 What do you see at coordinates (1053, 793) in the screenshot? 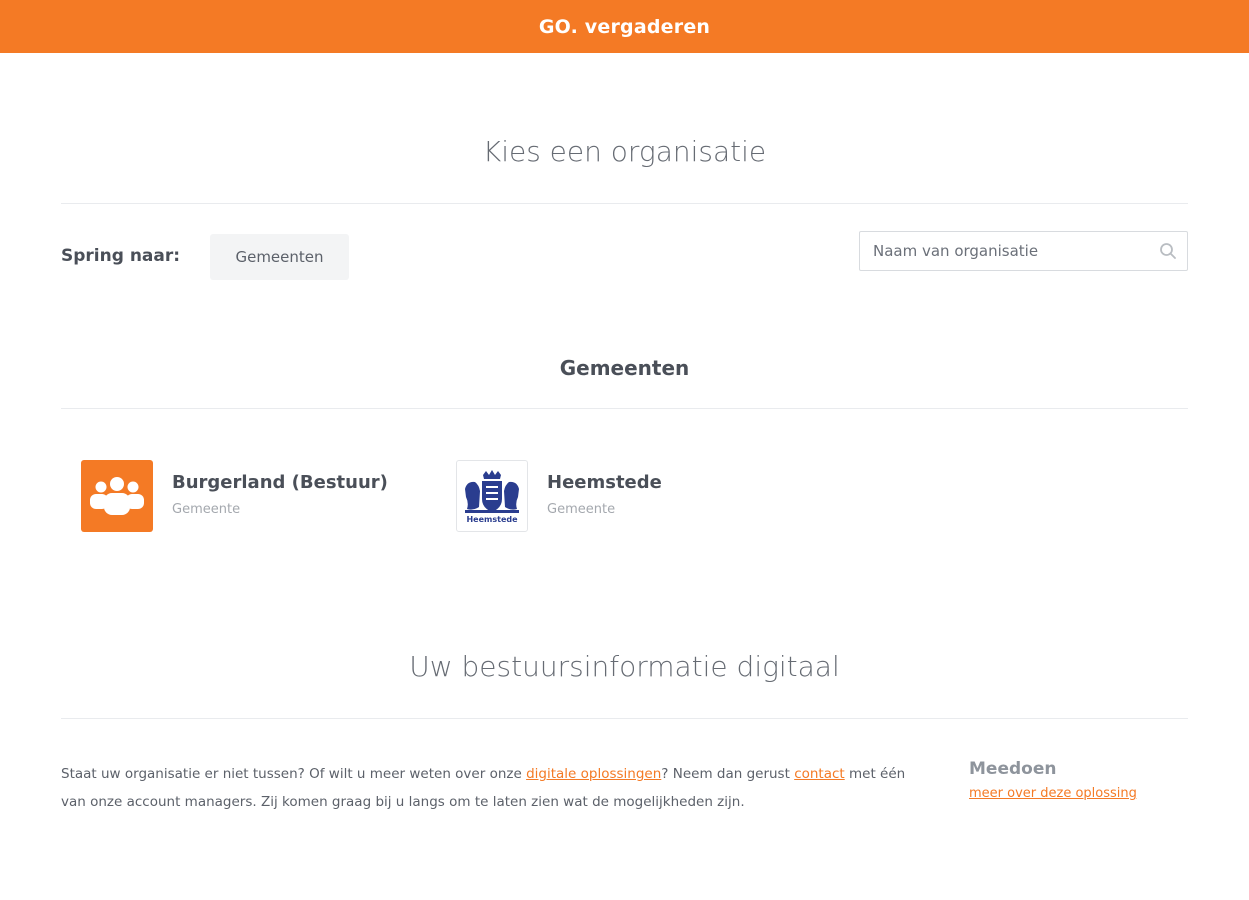
I see `more-about-solution-link: meer over deze oplossing` at bounding box center [1053, 793].